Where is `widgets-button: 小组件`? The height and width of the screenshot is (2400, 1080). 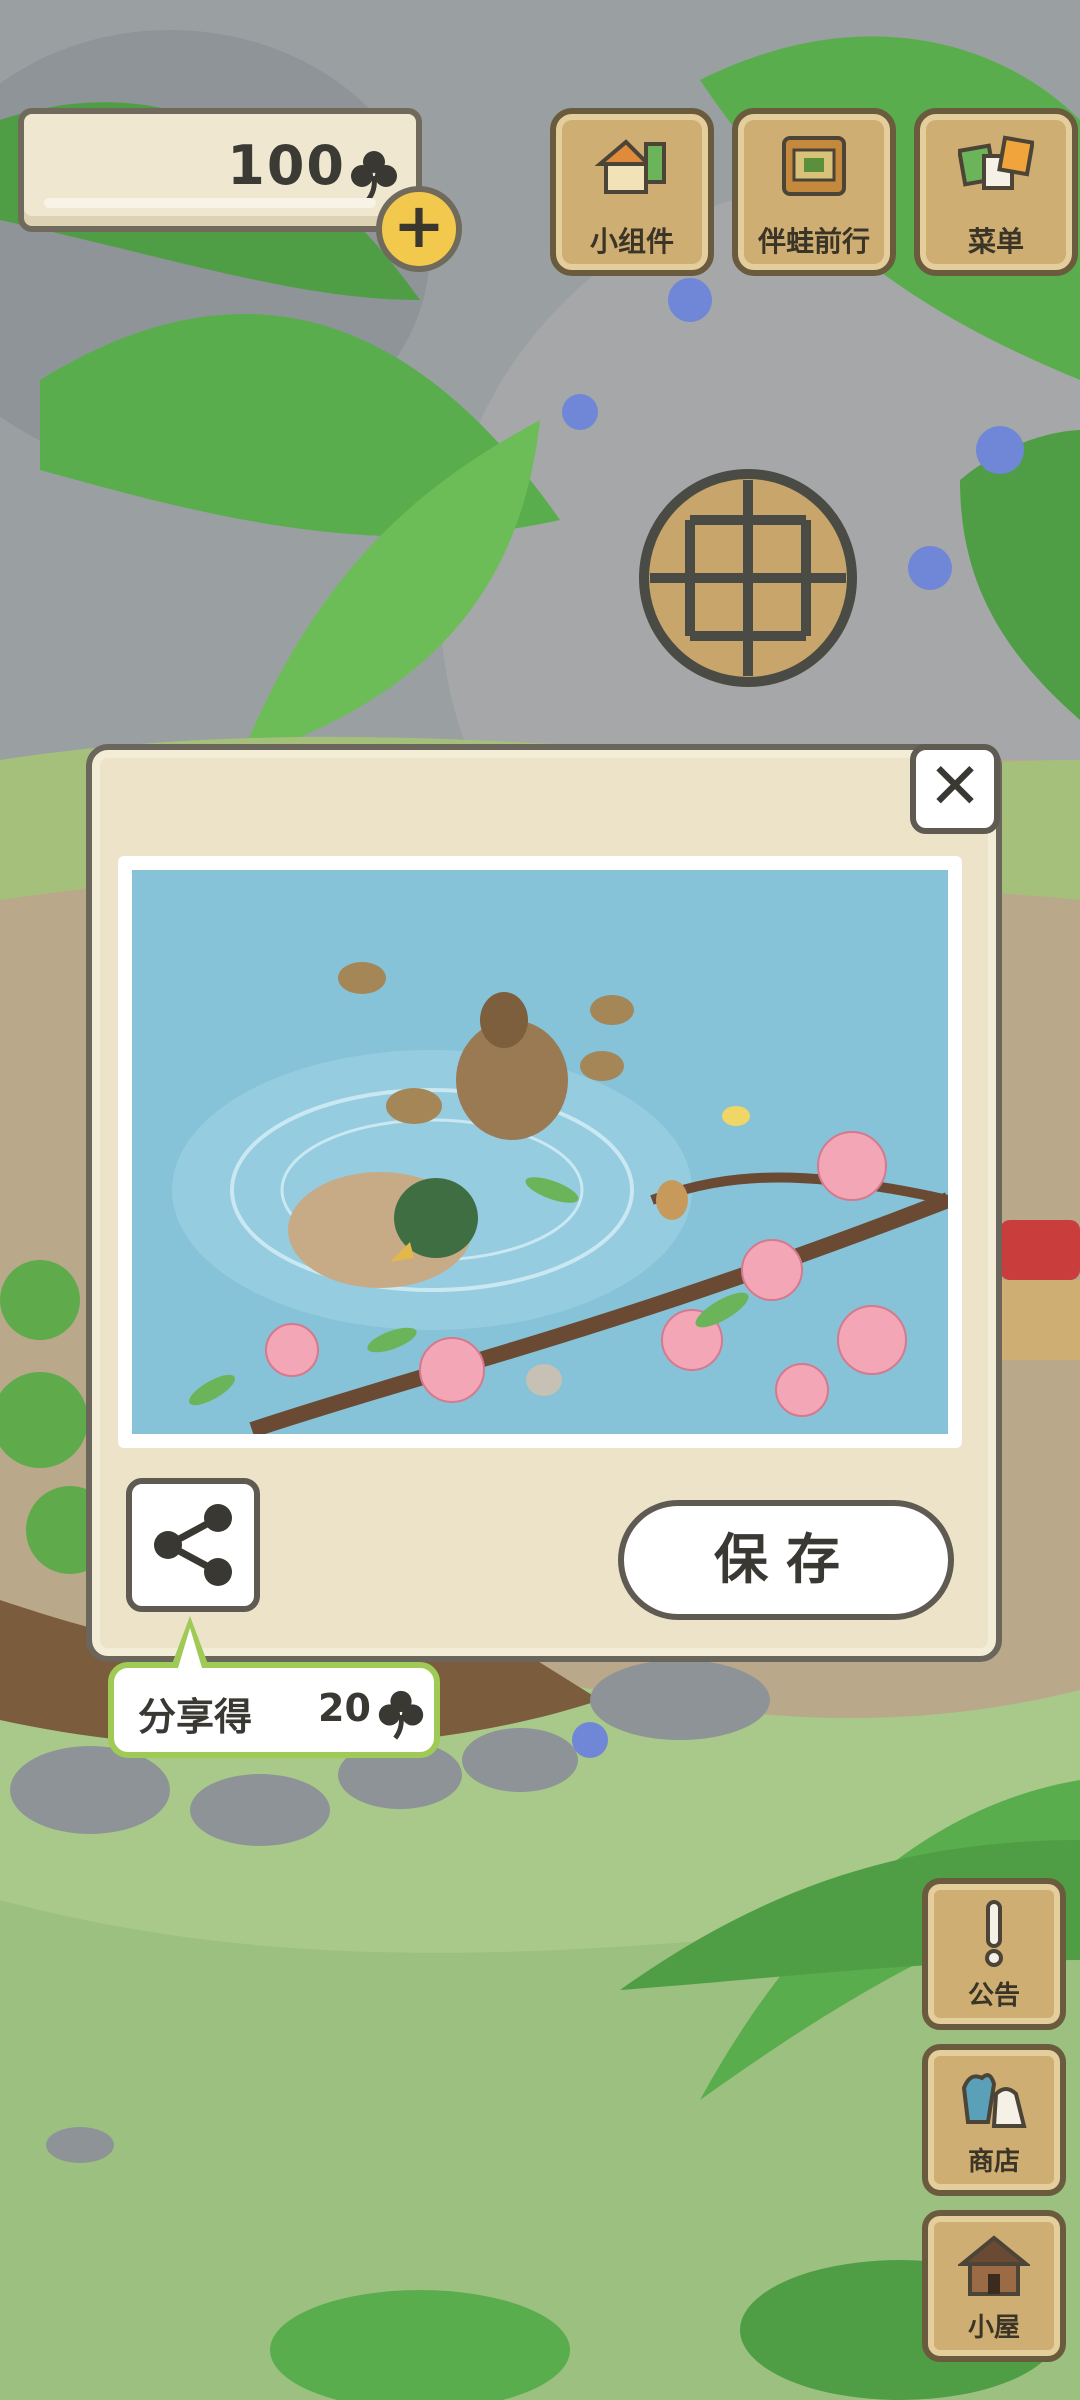 widgets-button: 小组件 is located at coordinates (632, 192).